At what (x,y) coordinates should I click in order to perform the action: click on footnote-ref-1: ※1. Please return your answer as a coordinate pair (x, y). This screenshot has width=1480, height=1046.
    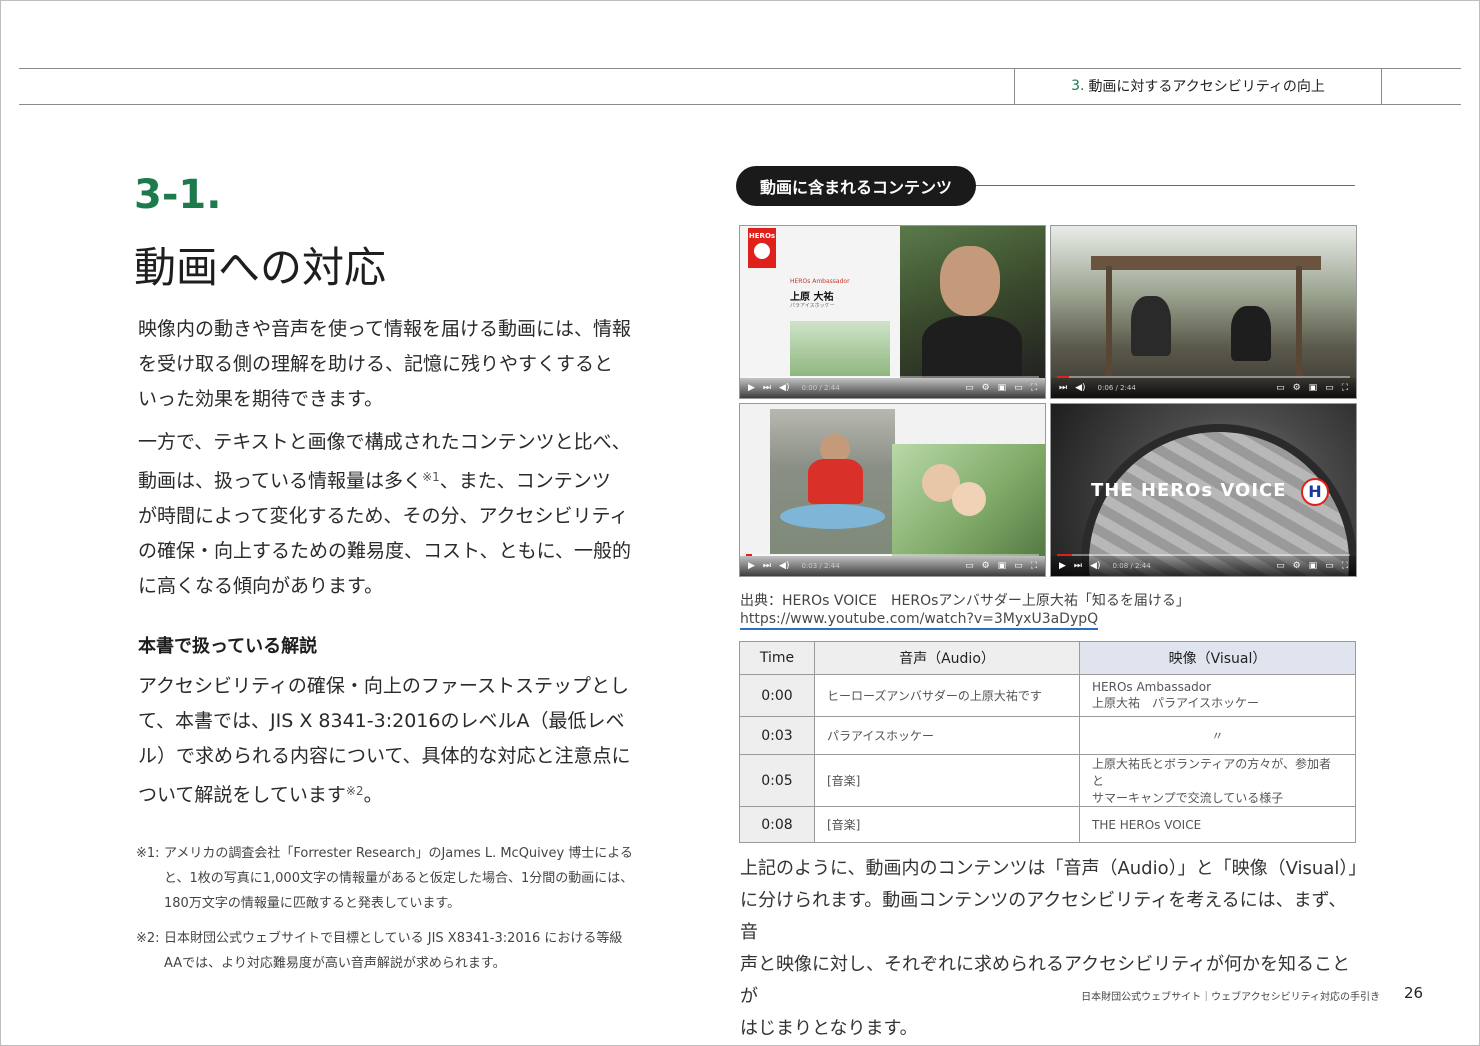
    Looking at the image, I should click on (431, 477).